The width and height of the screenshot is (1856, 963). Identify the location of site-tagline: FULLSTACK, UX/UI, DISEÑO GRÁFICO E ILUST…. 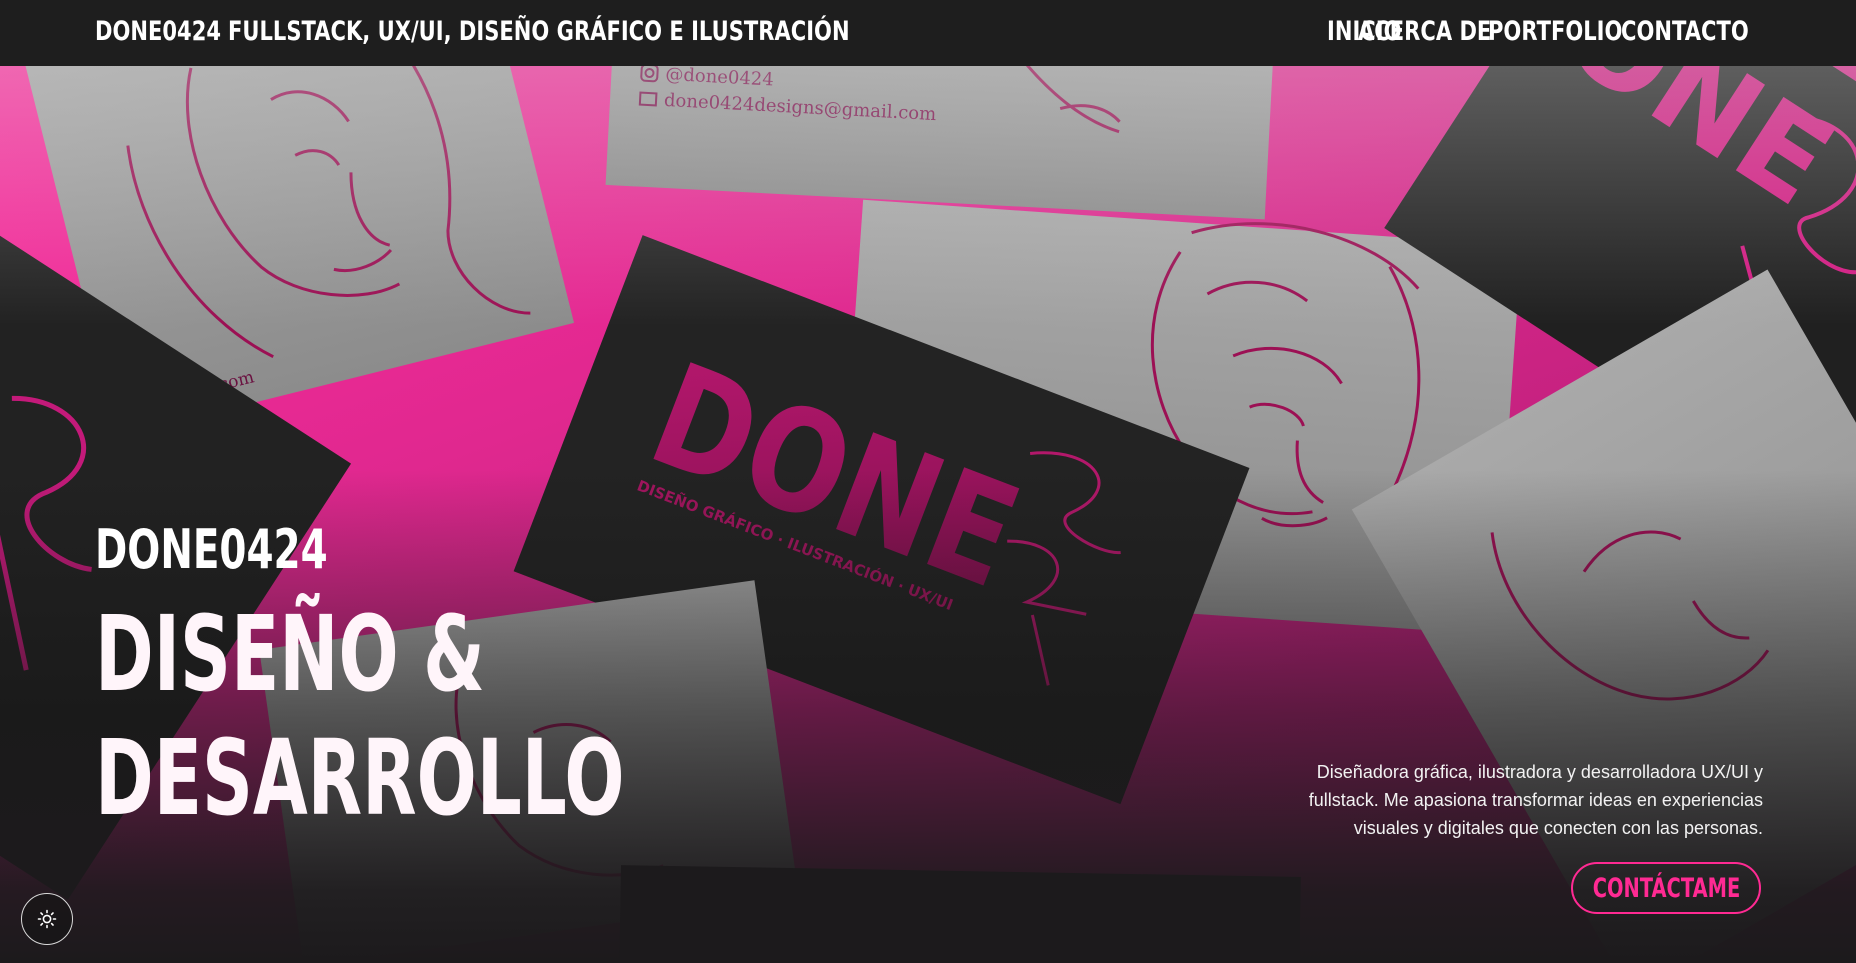
(539, 31).